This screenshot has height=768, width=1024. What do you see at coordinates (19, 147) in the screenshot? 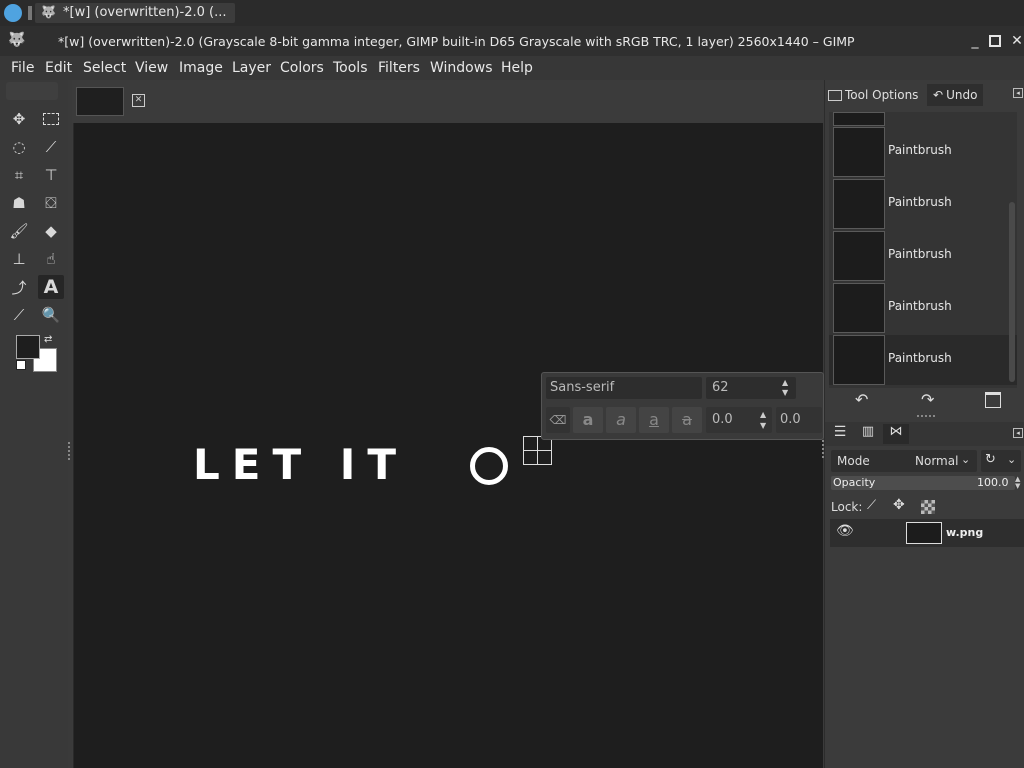
I see `free-select-tool-icon: ◌` at bounding box center [19, 147].